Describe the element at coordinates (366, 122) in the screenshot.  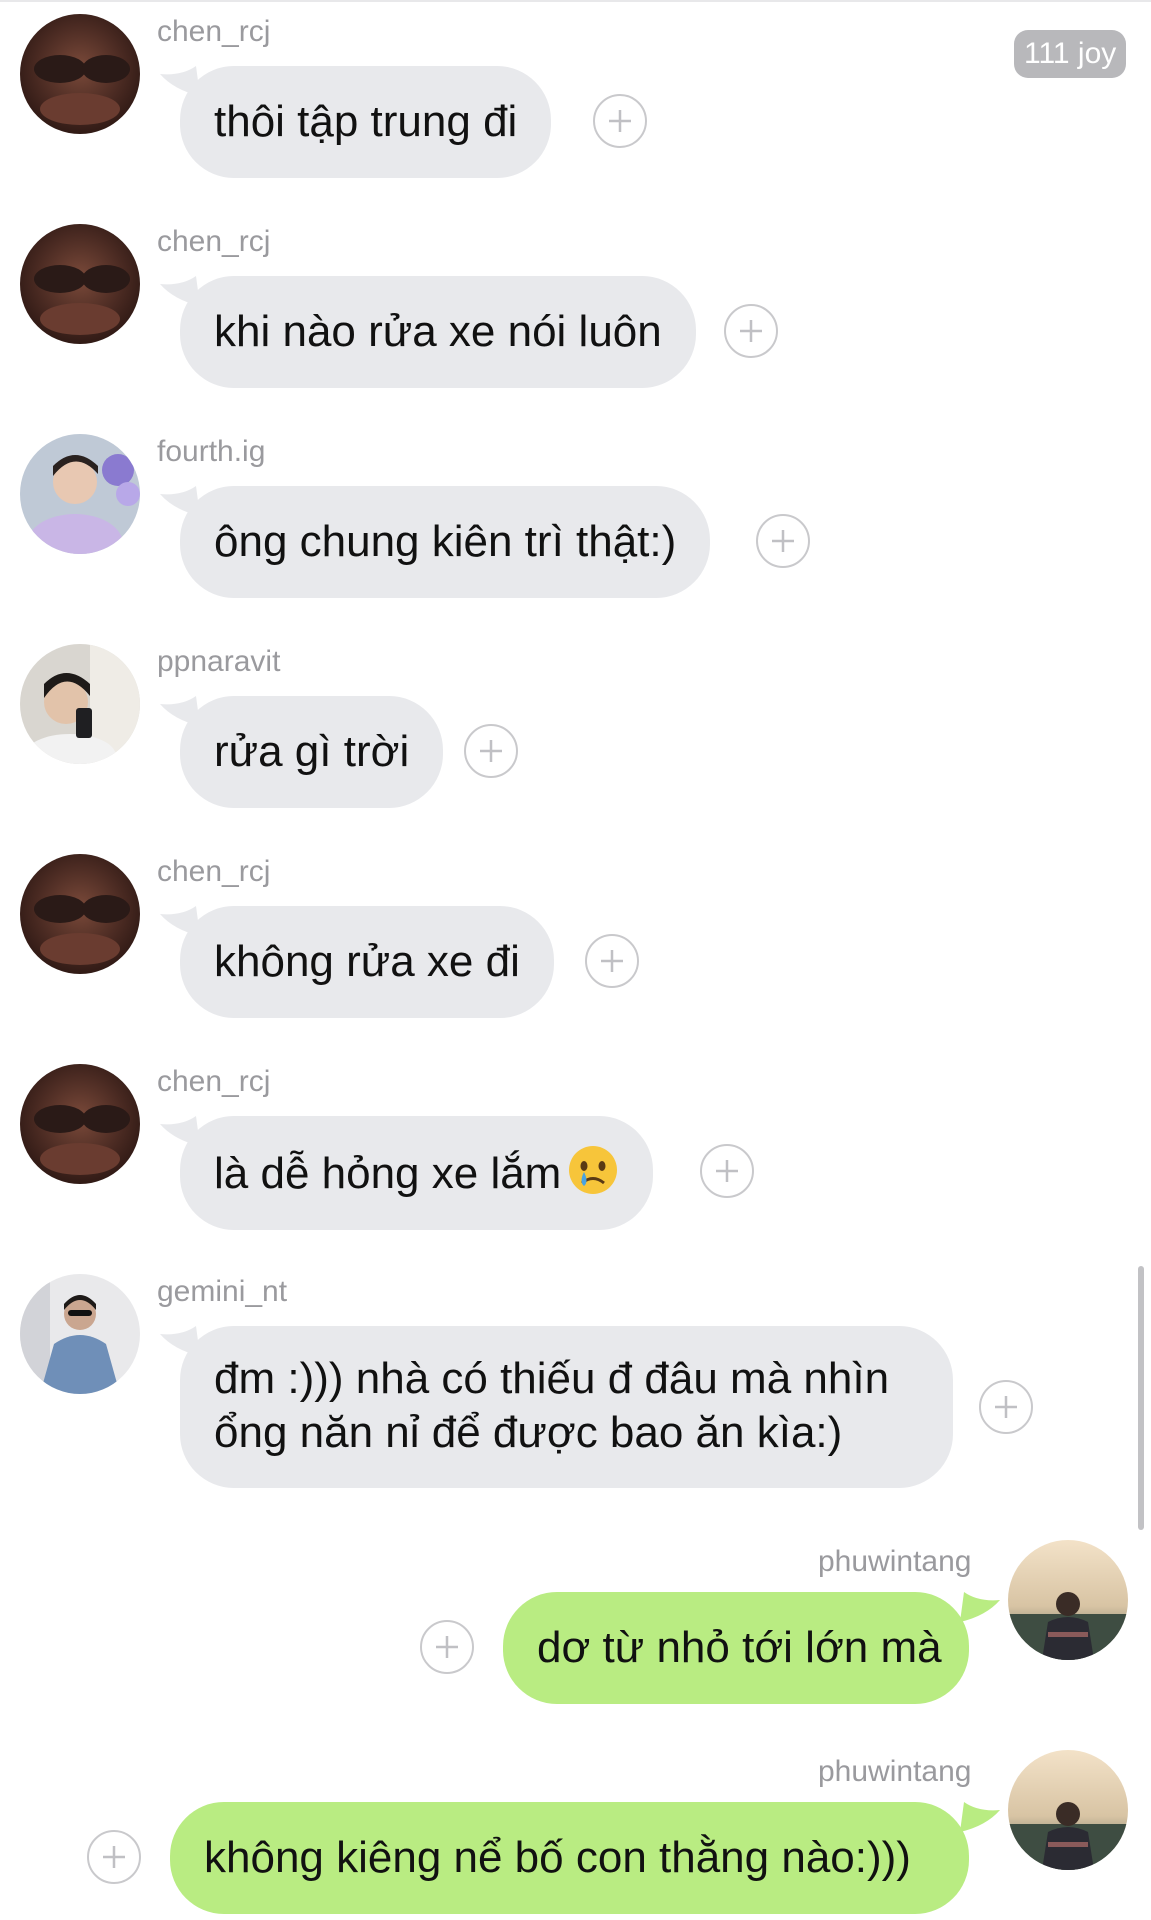
I see `message-bubble: thôi tập trung đi` at that location.